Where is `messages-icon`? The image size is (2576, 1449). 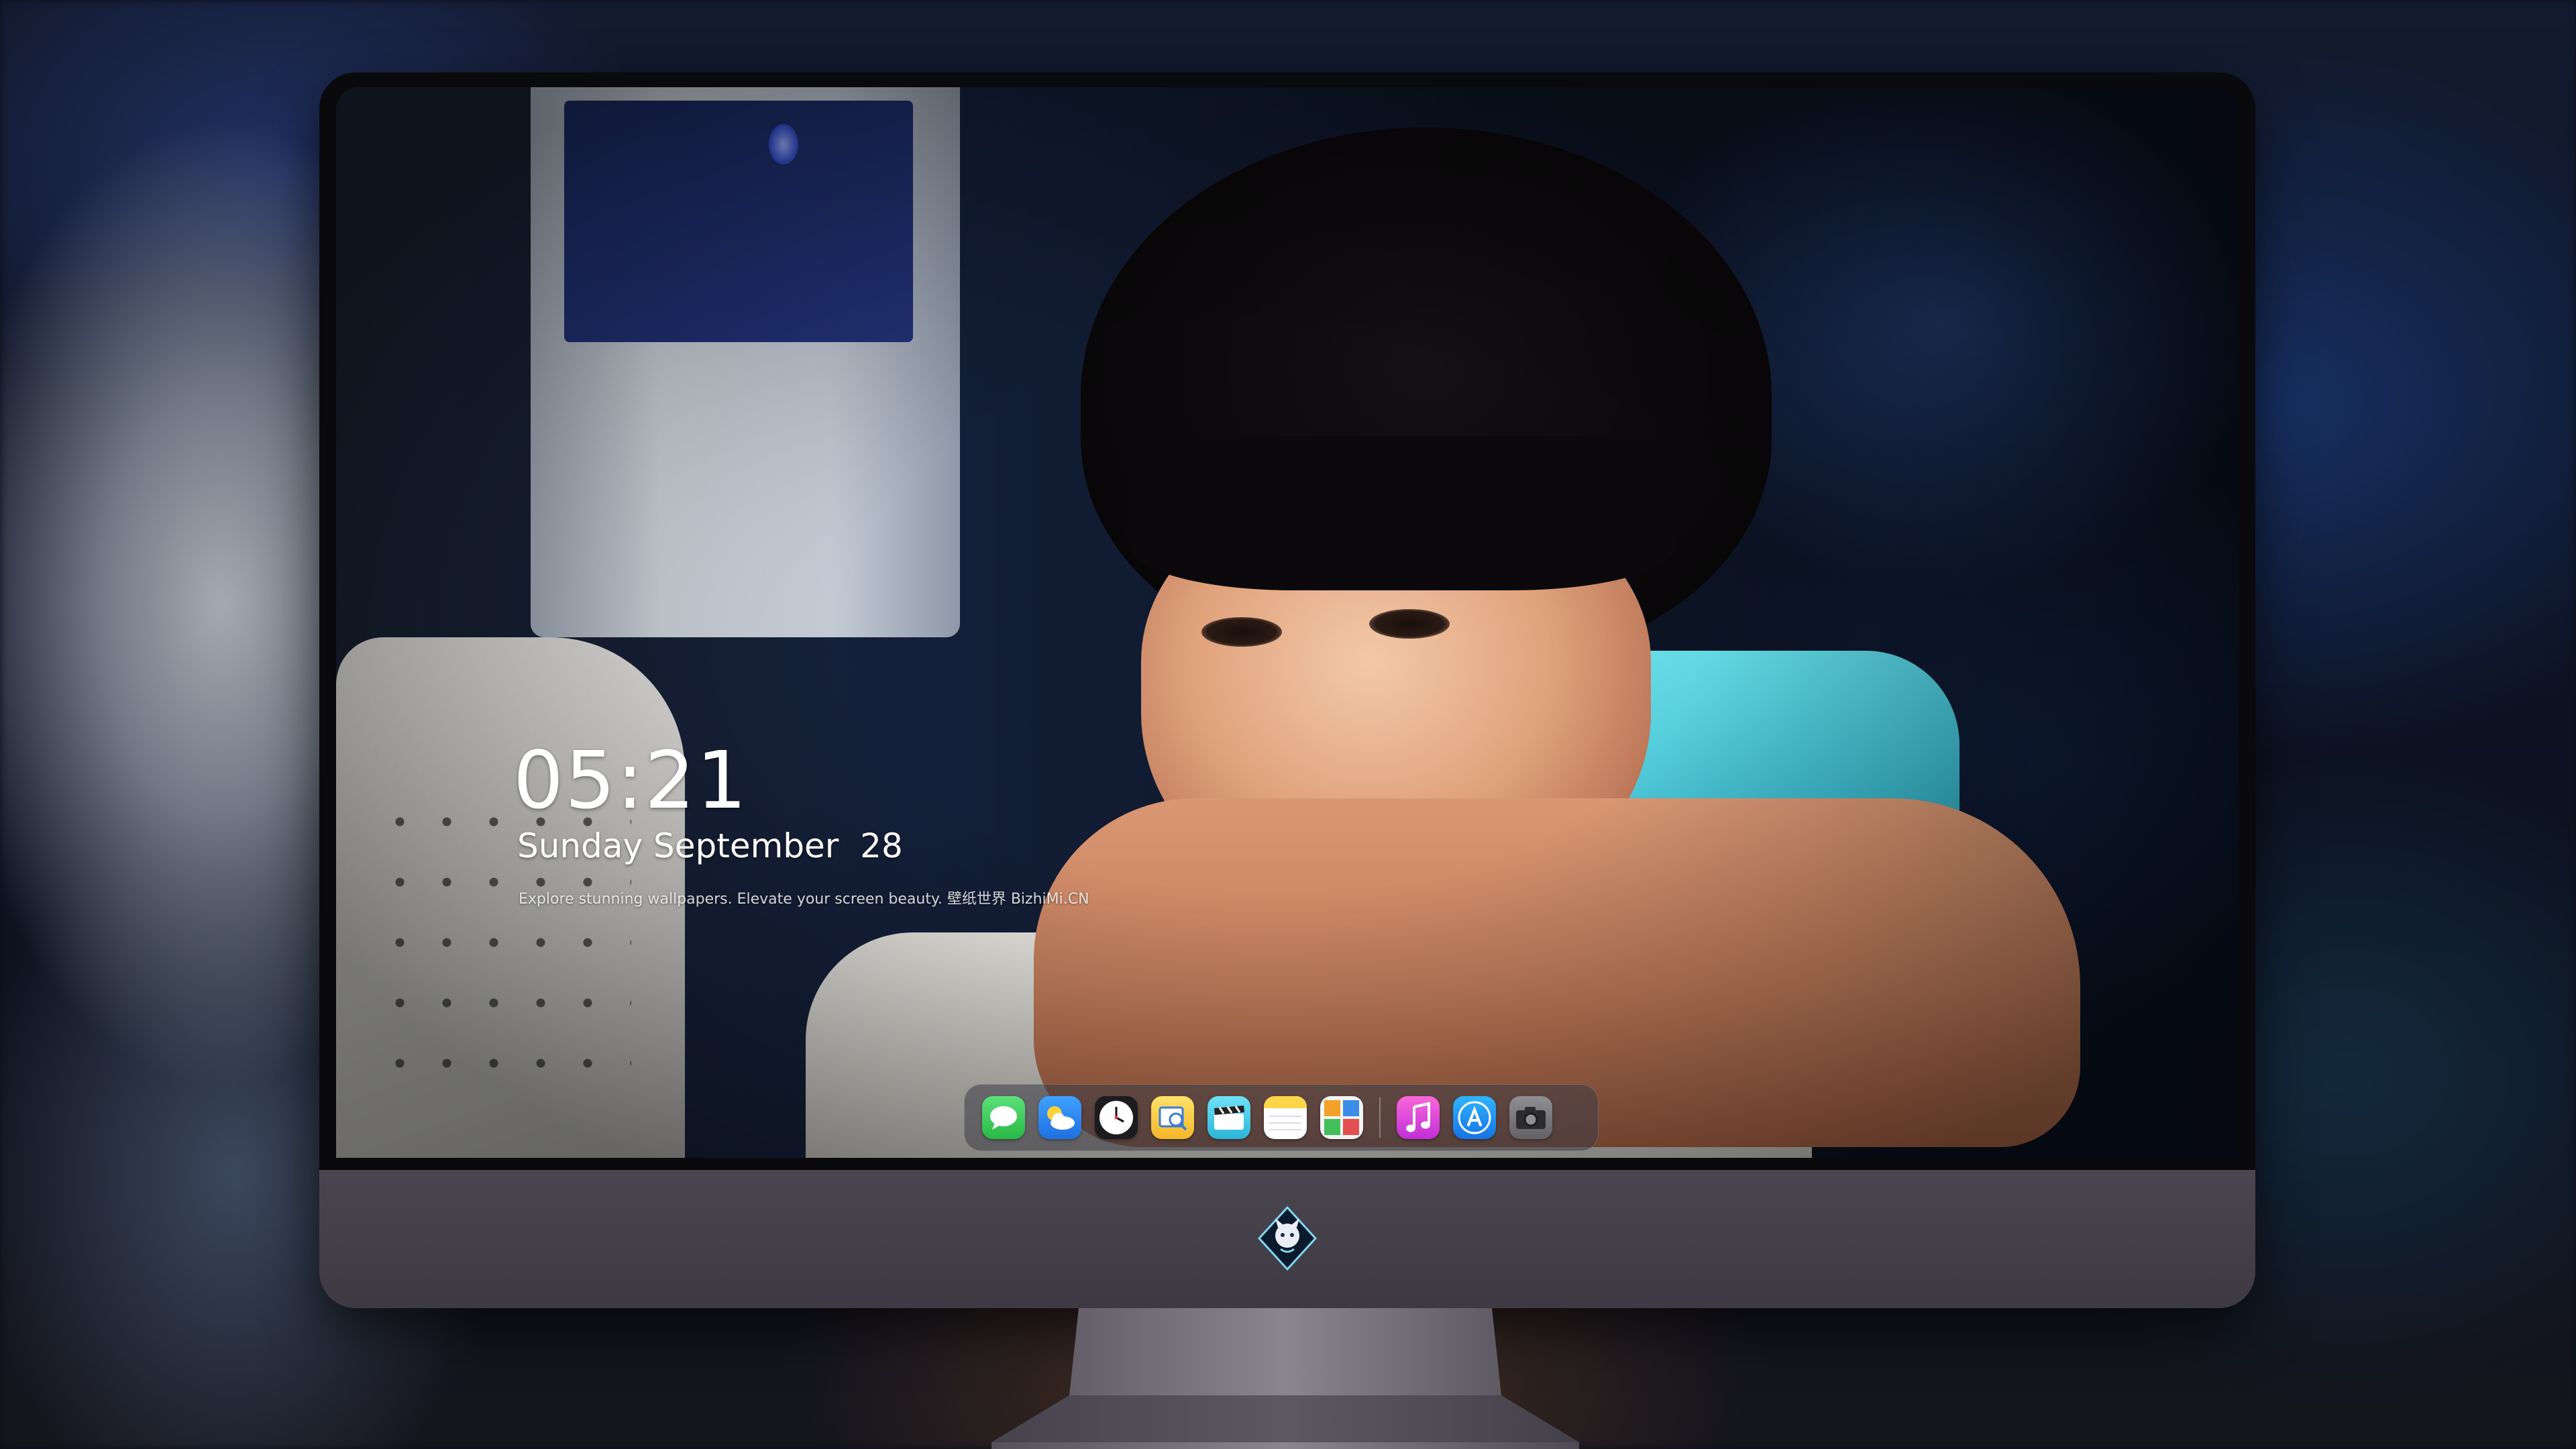
messages-icon is located at coordinates (1003, 1117).